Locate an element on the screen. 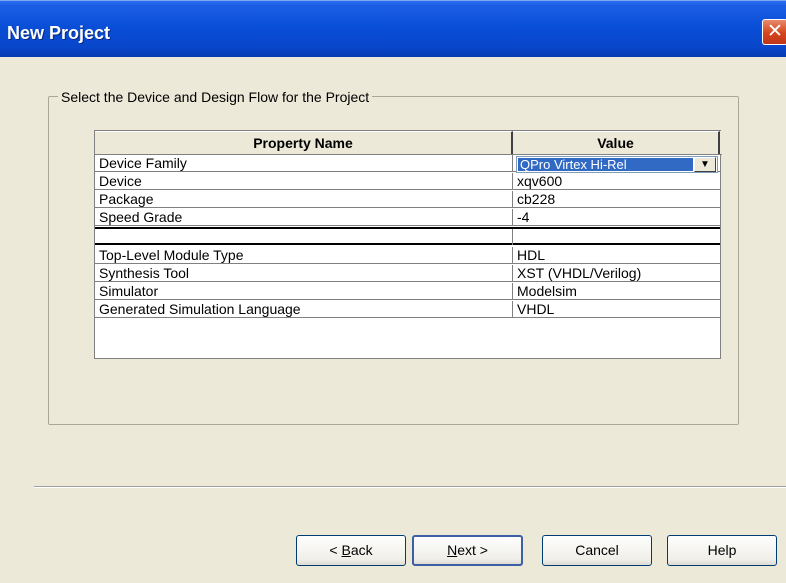 Image resolution: width=786 pixels, height=583 pixels. row-synthesis-tool: Synthesis Tool XST (VHDL/Verilog) is located at coordinates (407, 273).